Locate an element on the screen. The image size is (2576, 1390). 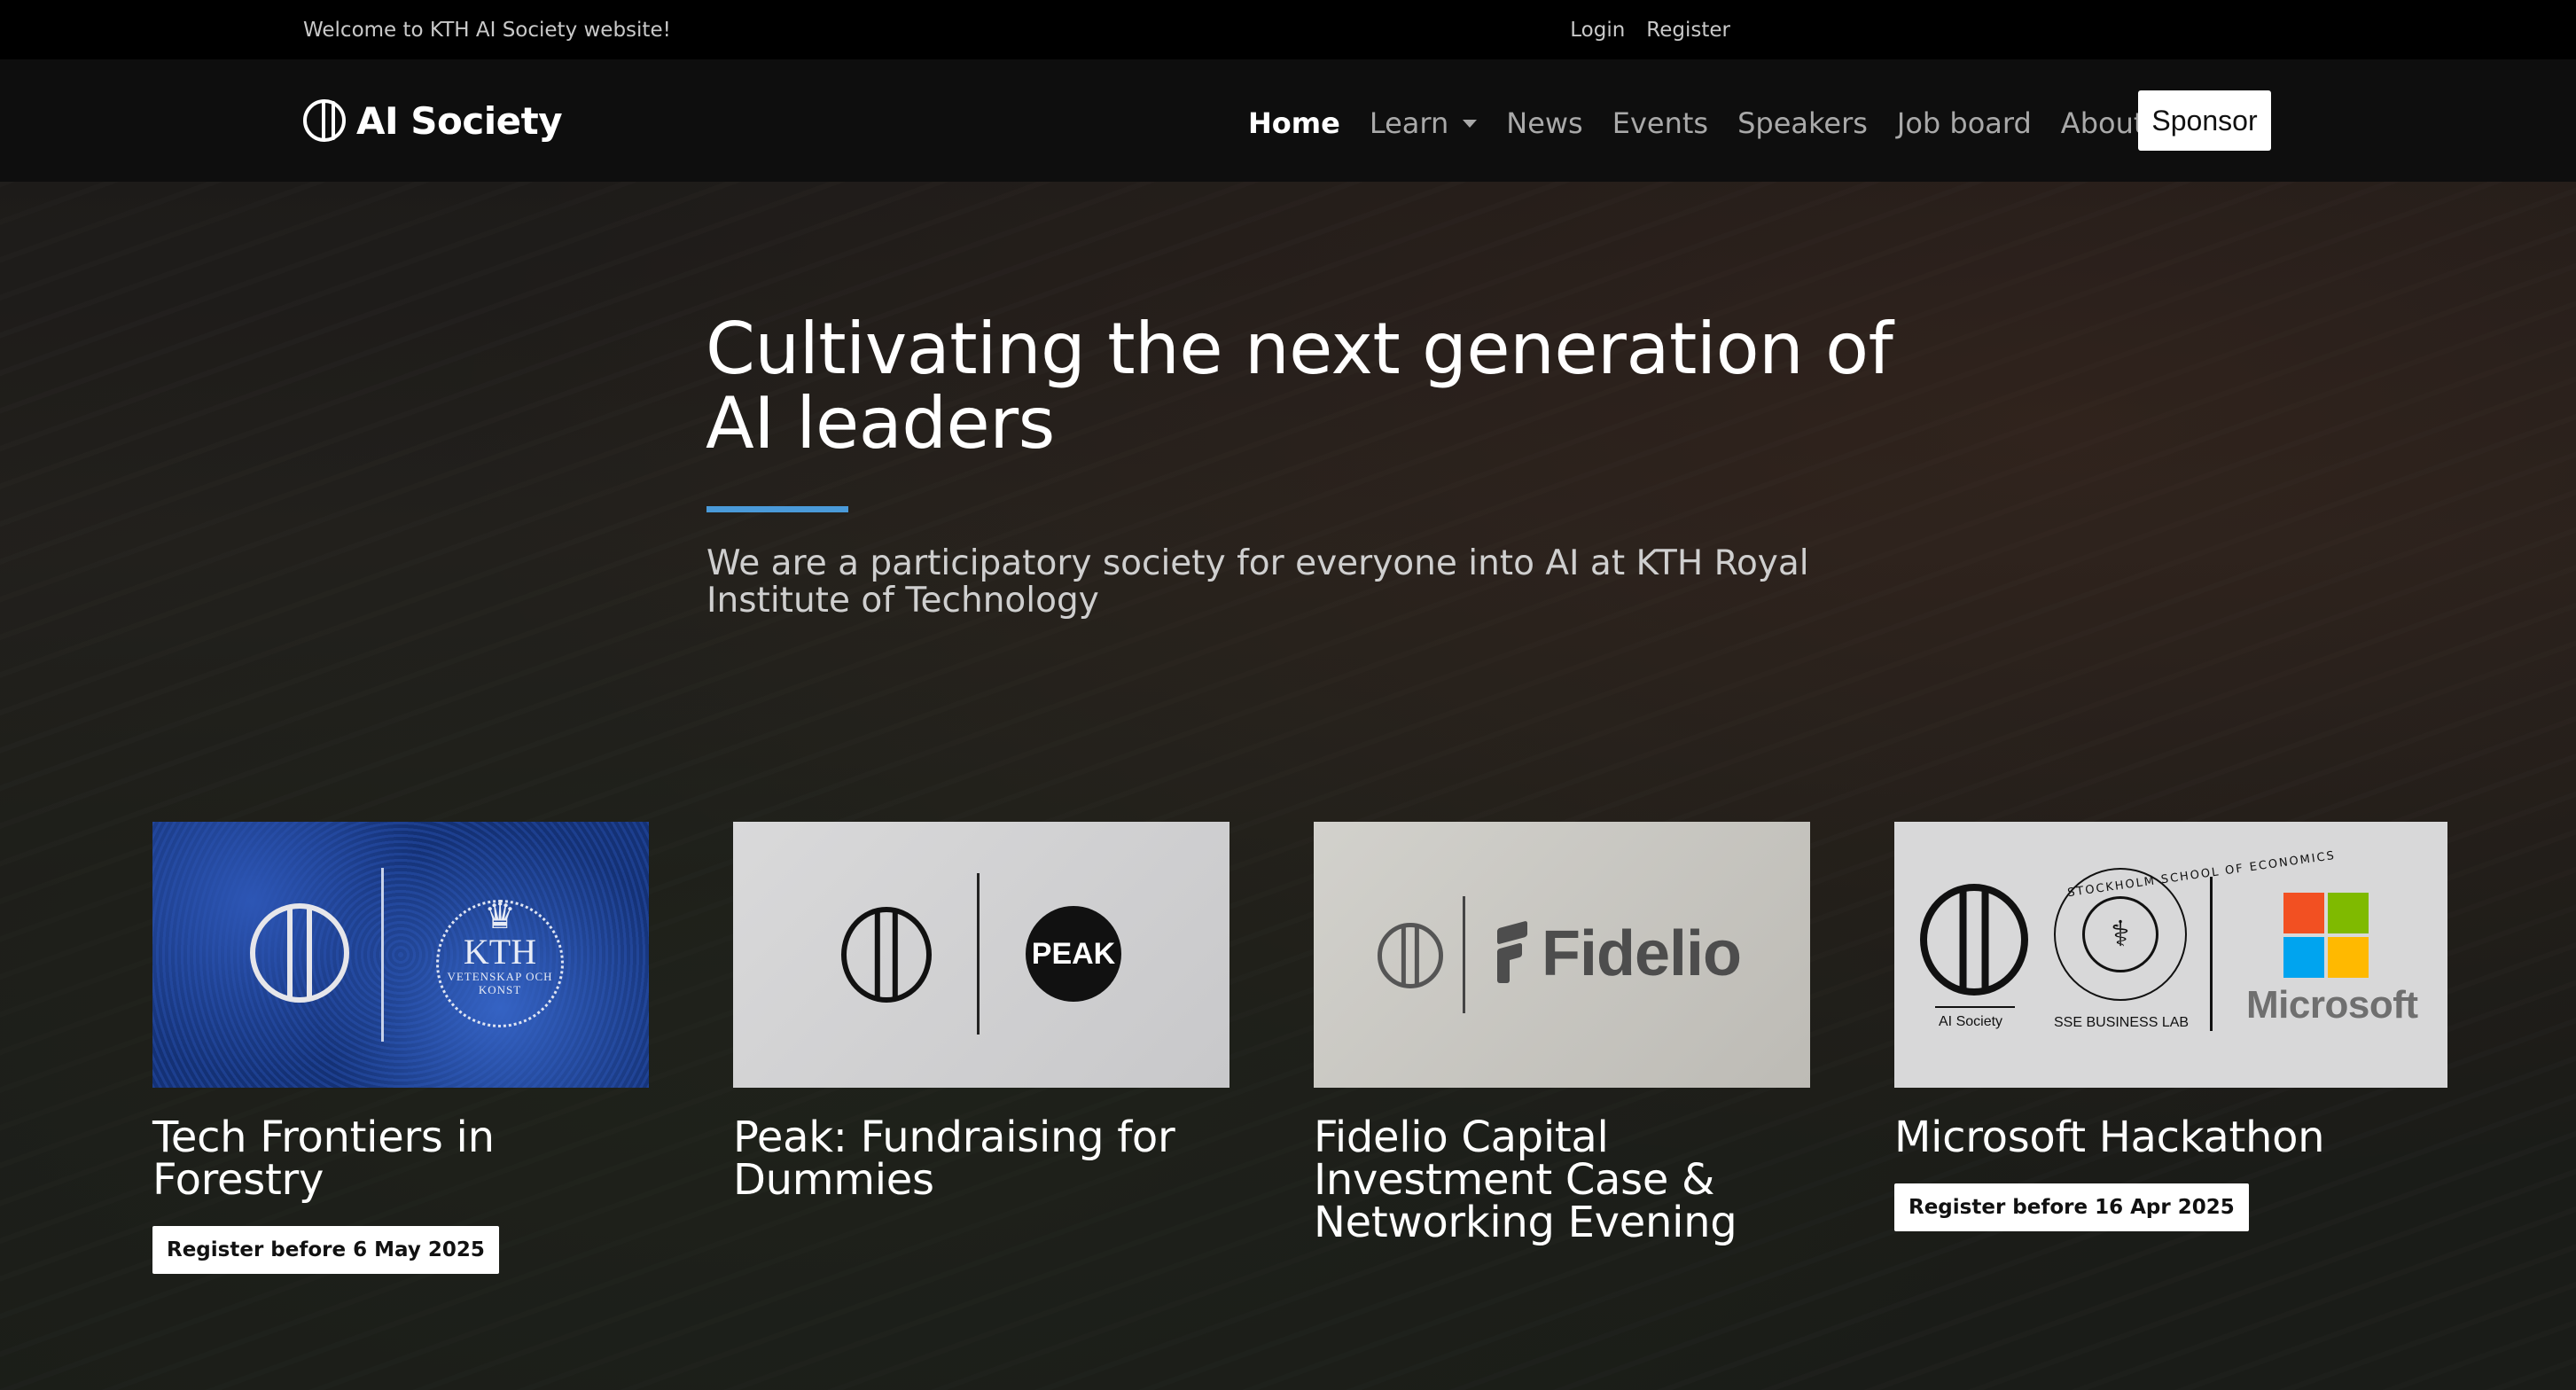
login-link: Login is located at coordinates (1597, 30).